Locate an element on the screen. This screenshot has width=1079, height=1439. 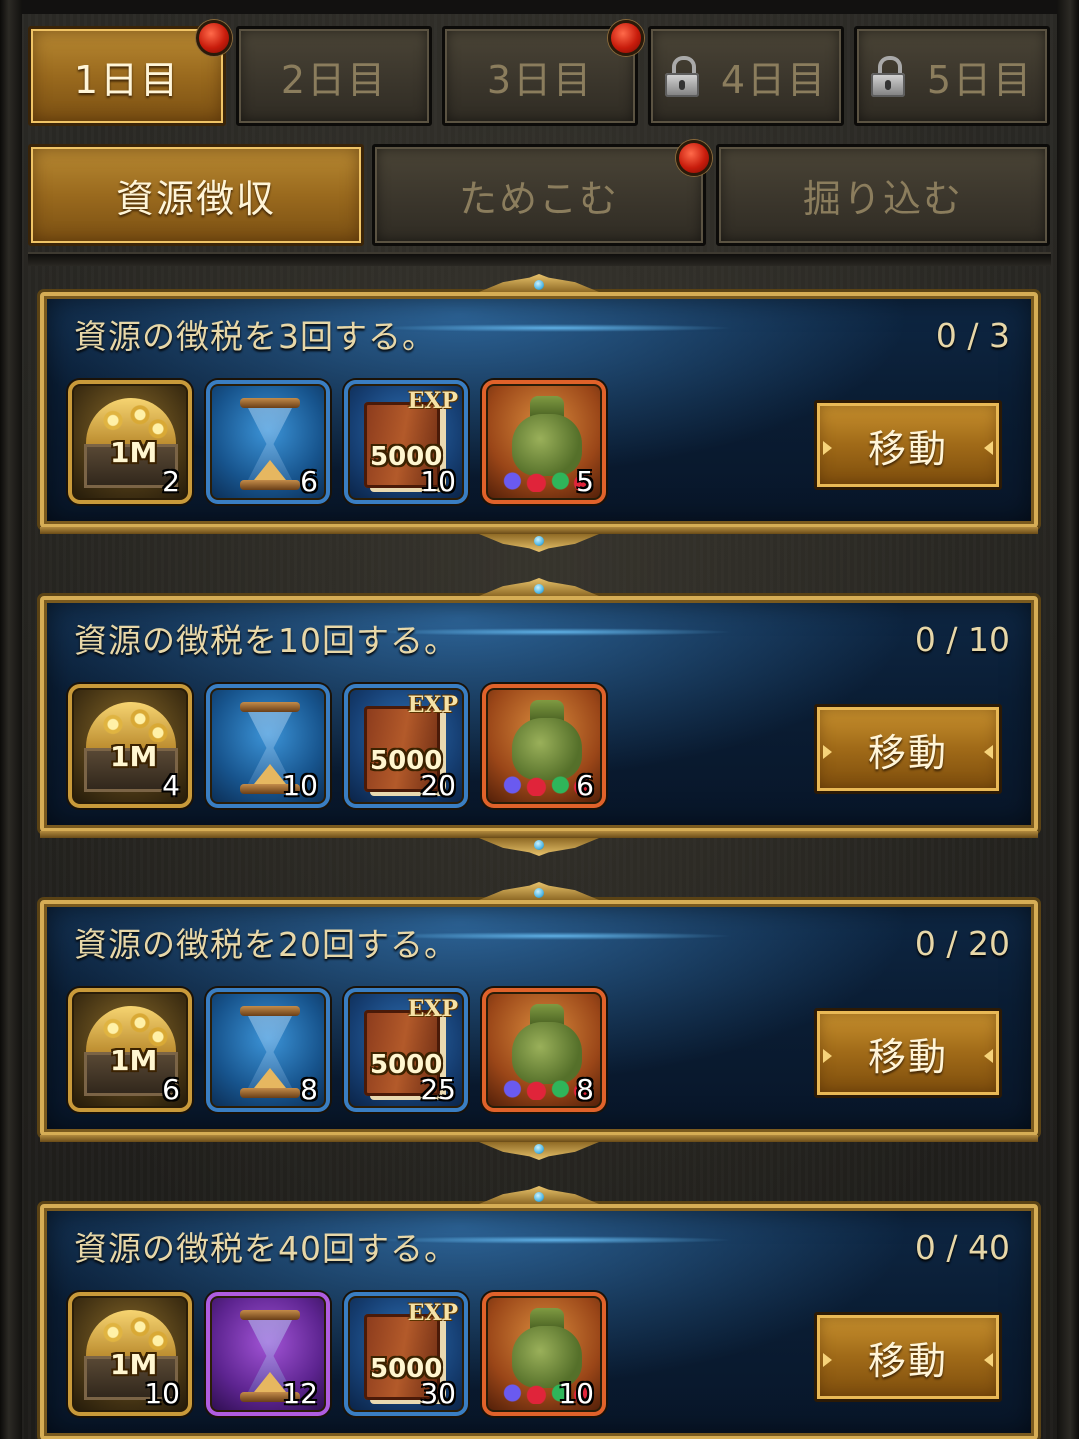
top-frame-strip is located at coordinates (539, 7).